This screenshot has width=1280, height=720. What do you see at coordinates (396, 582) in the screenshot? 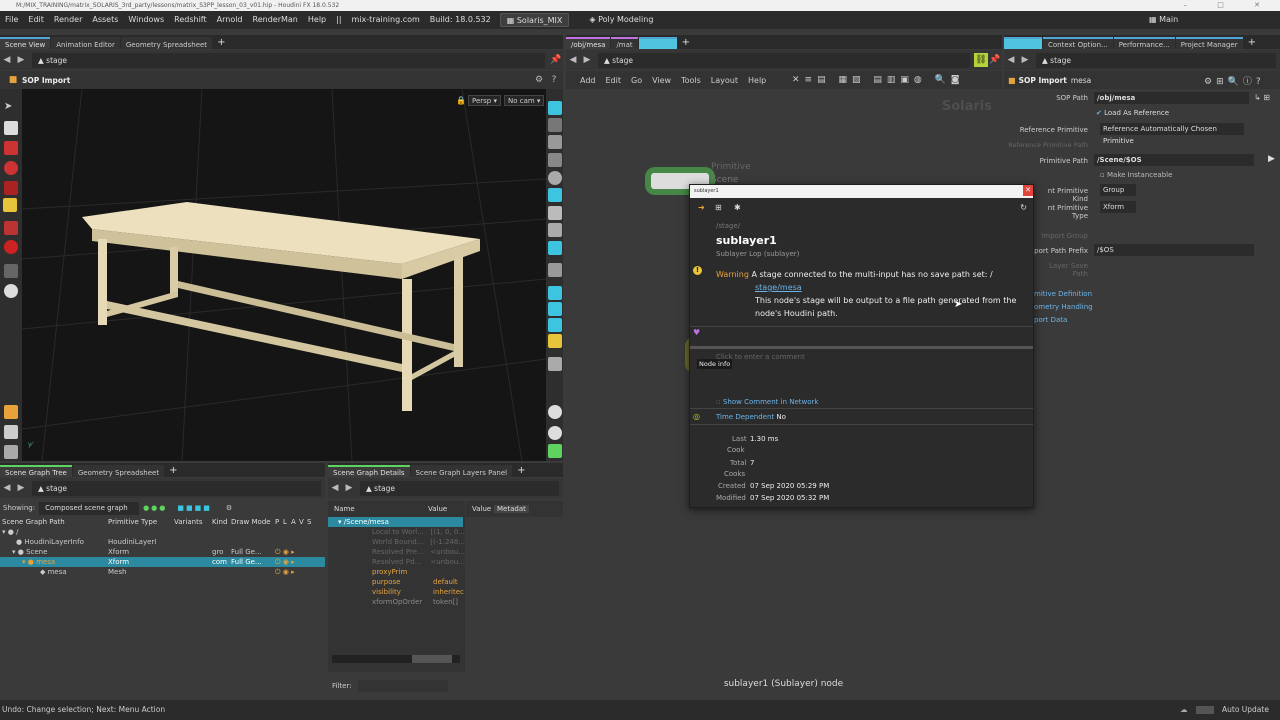
I see `table-row: purpose default` at bounding box center [396, 582].